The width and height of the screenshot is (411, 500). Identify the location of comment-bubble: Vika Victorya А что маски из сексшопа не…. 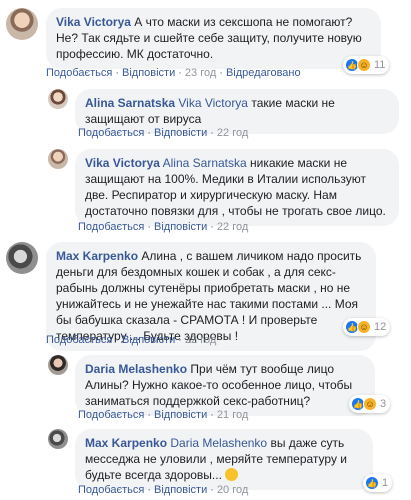
(213, 38).